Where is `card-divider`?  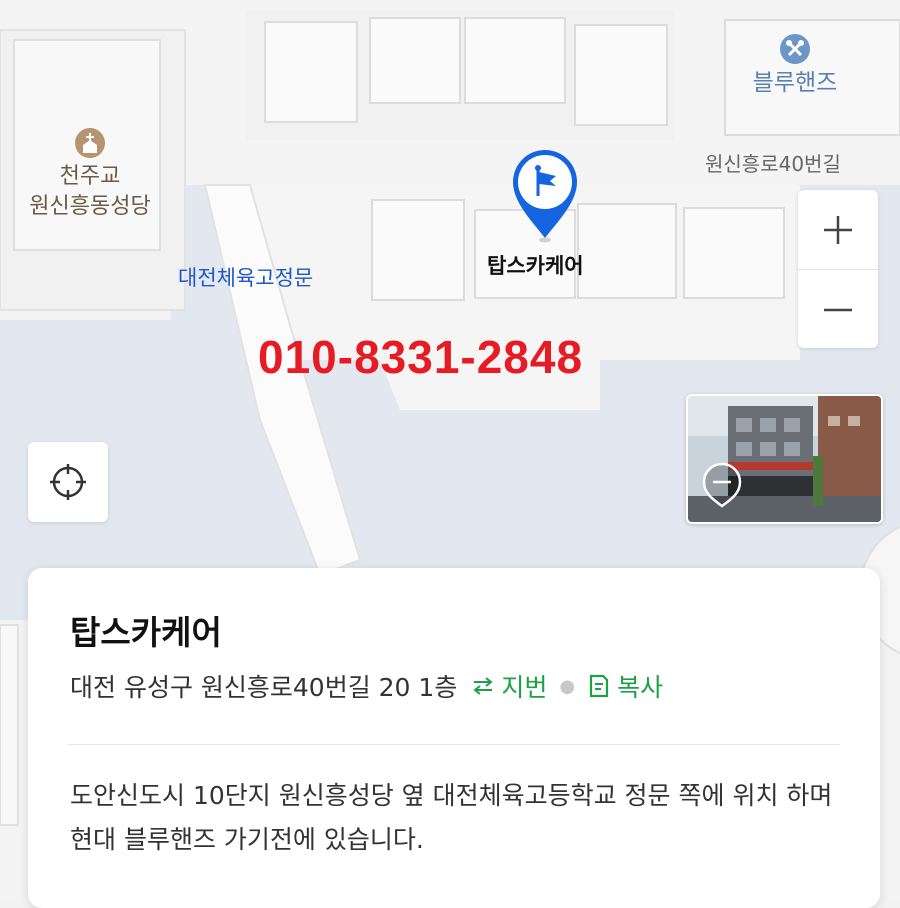 card-divider is located at coordinates (454, 744).